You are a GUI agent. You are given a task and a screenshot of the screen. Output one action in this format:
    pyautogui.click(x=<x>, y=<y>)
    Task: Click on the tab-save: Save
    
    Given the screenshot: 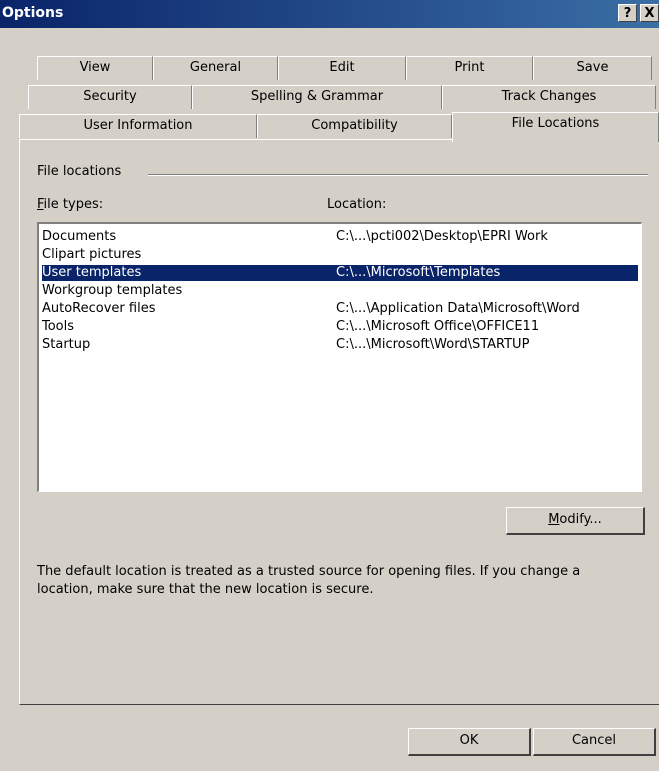 What is the action you would take?
    pyautogui.click(x=592, y=68)
    